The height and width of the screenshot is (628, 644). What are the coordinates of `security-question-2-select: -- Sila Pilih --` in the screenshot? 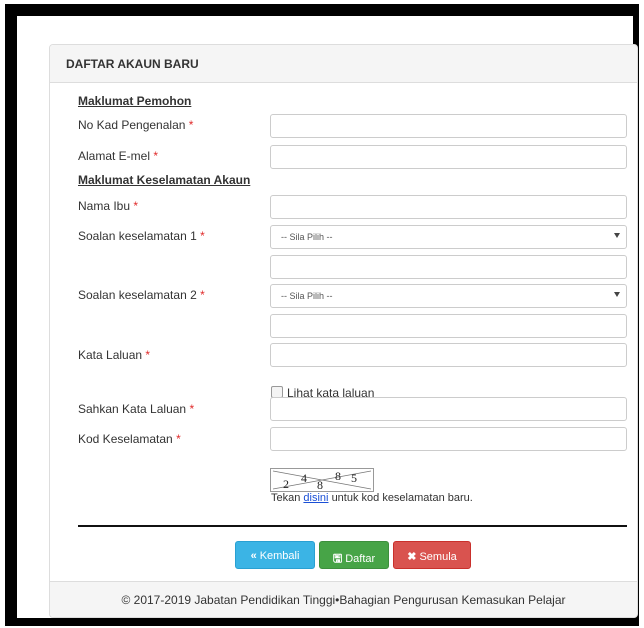 It's located at (448, 296).